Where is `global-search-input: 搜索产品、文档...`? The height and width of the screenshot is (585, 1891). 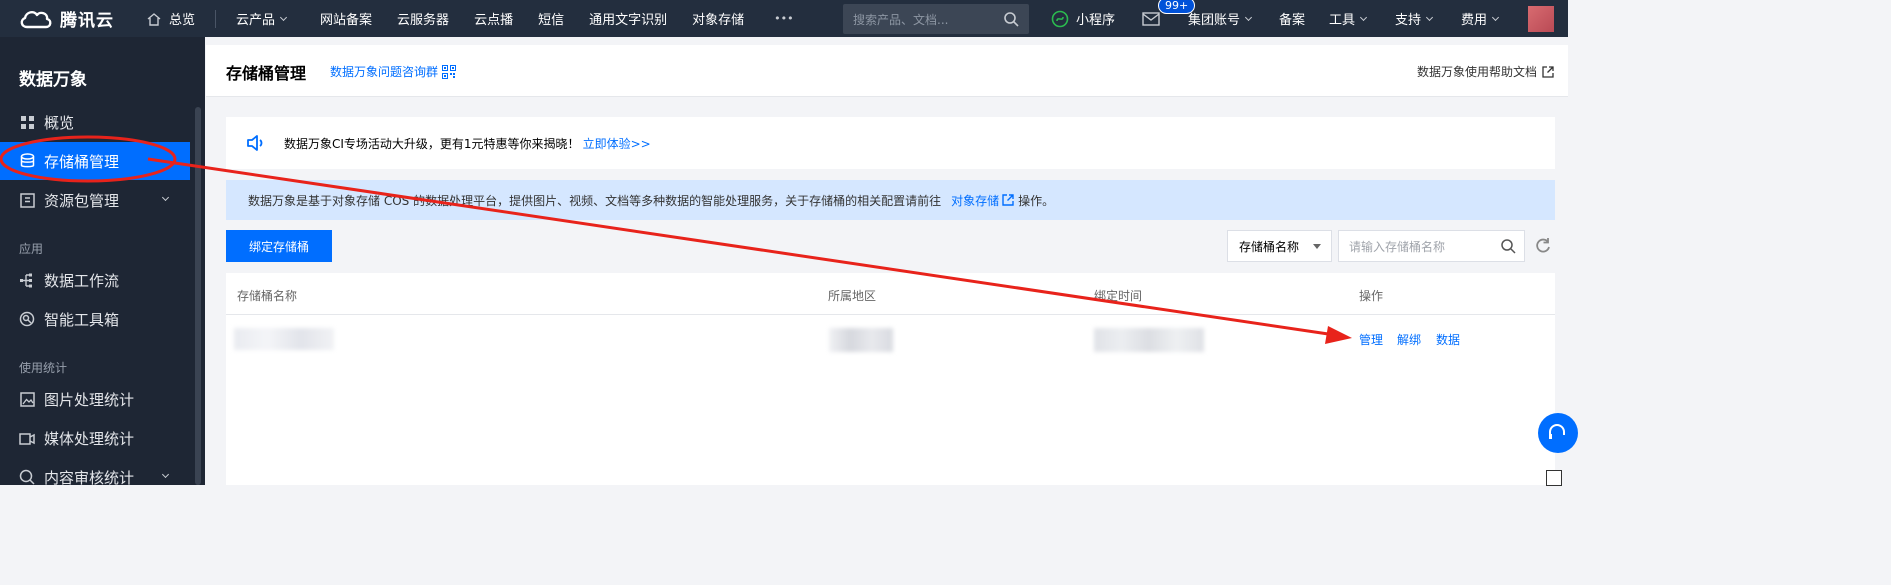
global-search-input: 搜索产品、文档... is located at coordinates (936, 19).